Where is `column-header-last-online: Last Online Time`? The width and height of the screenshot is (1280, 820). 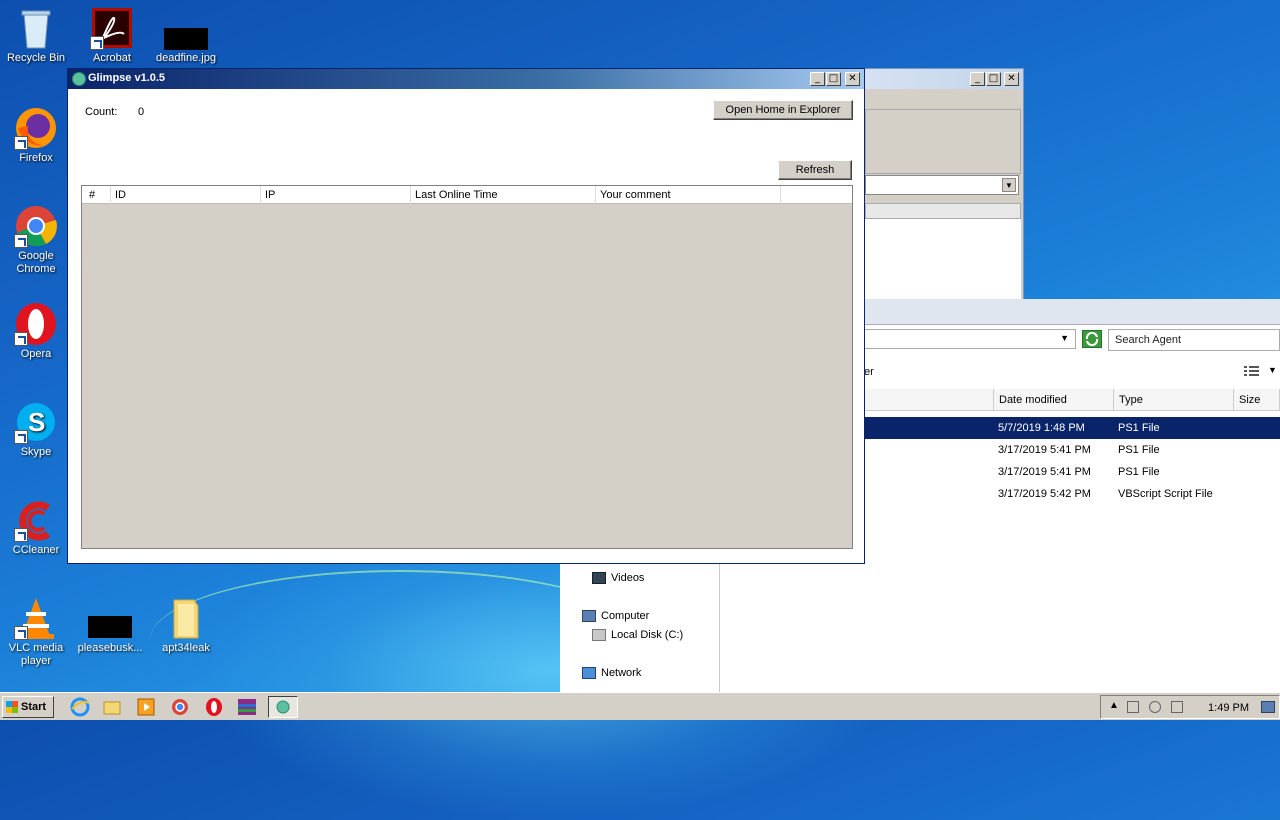
column-header-last-online: Last Online Time is located at coordinates (456, 195).